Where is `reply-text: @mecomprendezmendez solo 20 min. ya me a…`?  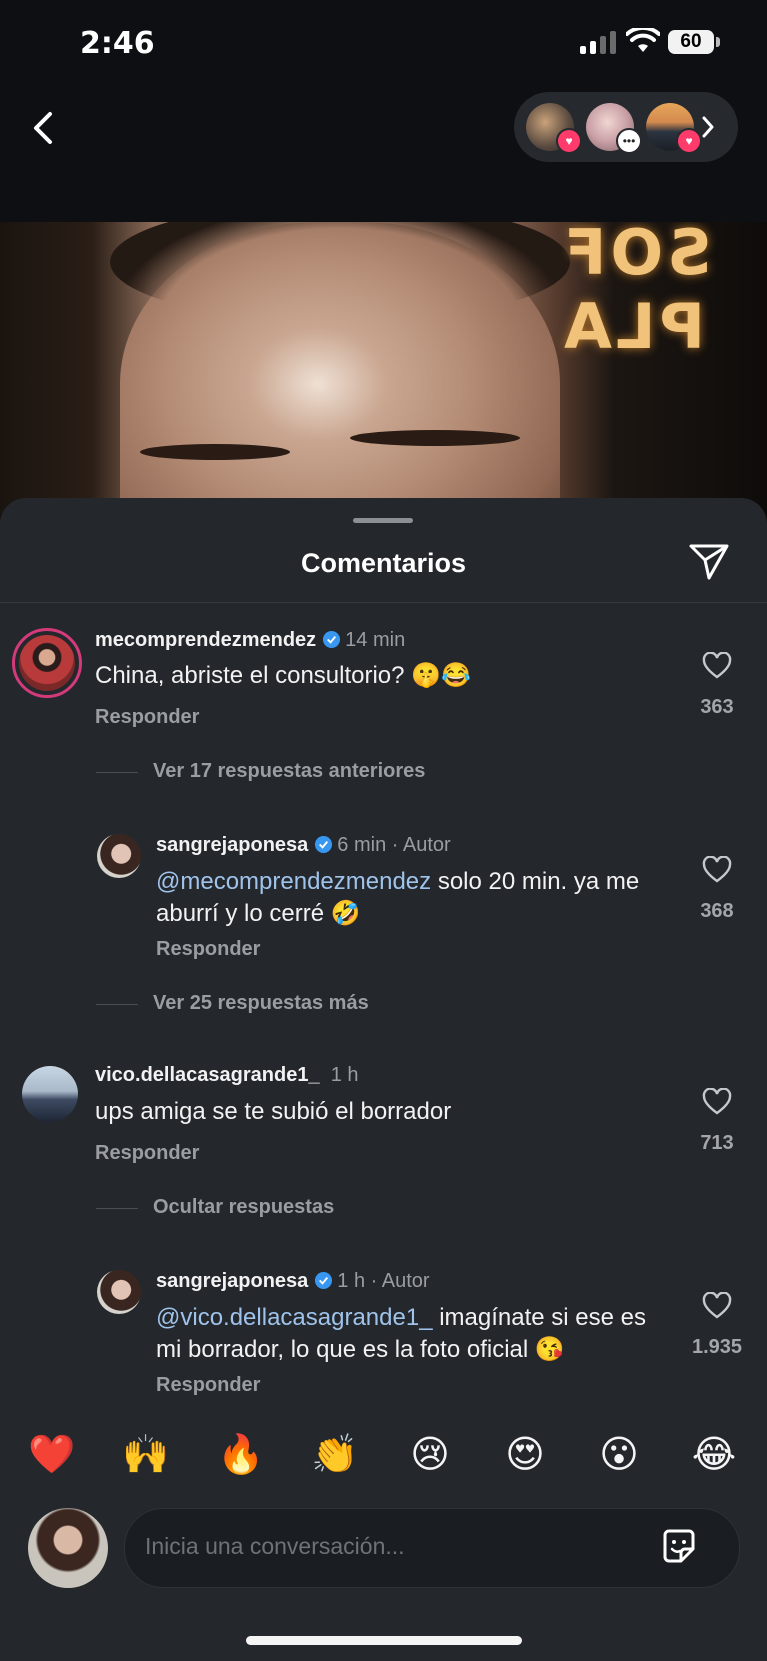
reply-text: @mecomprendezmendez solo 20 min. ya me a… is located at coordinates (406, 898).